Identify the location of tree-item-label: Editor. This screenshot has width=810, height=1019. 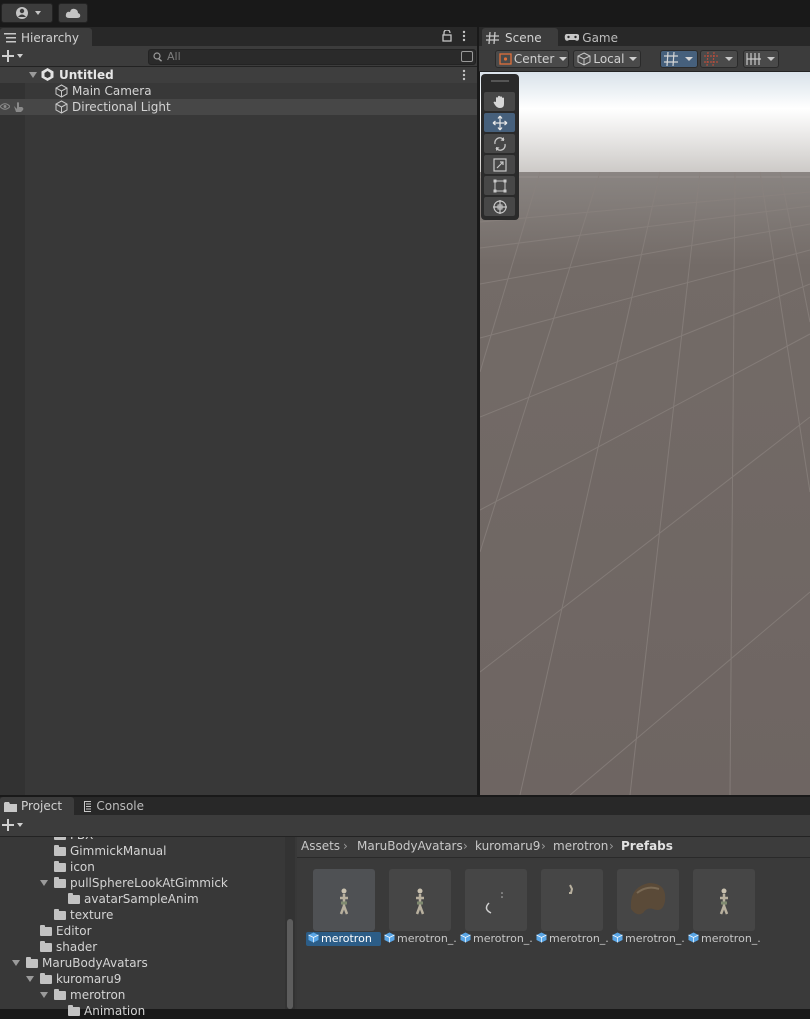
(74, 931).